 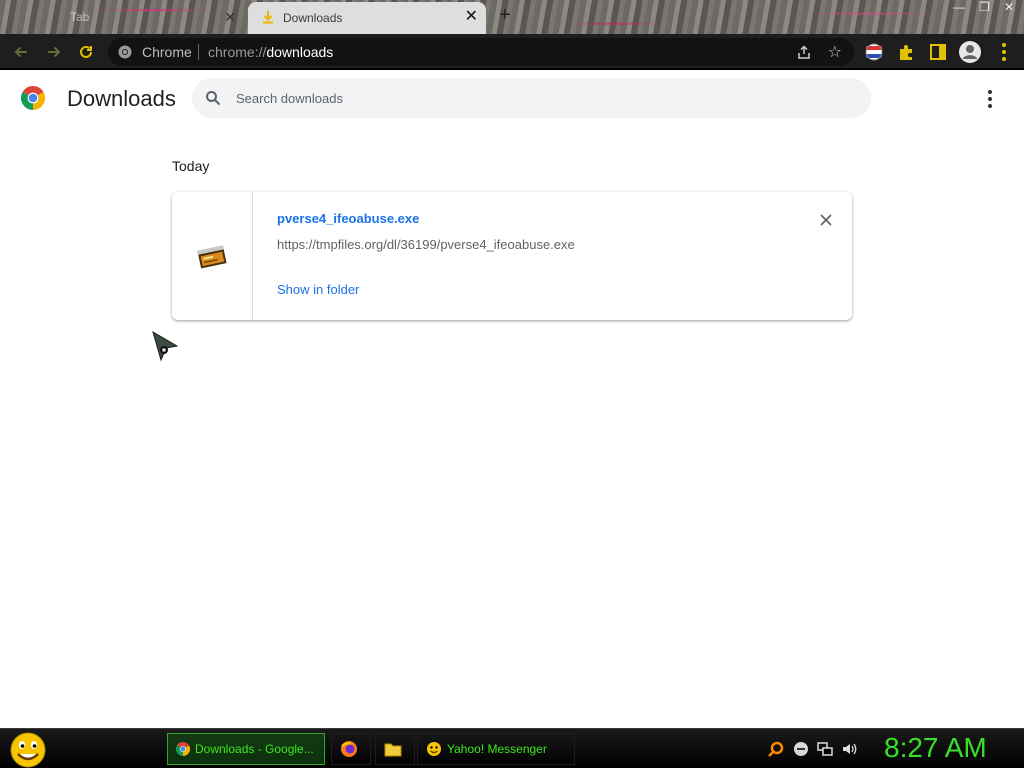 I want to click on smiley-start-icon, so click(x=28, y=749).